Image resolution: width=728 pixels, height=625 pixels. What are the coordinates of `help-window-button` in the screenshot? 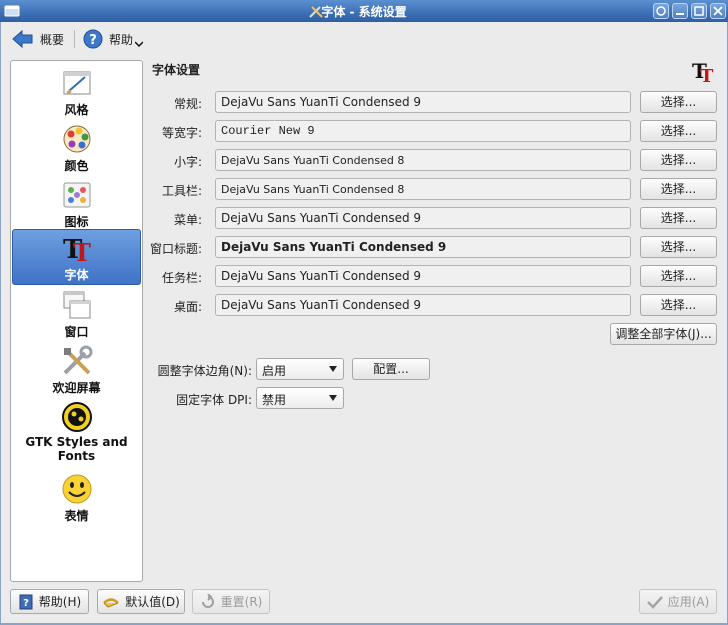 It's located at (661, 11).